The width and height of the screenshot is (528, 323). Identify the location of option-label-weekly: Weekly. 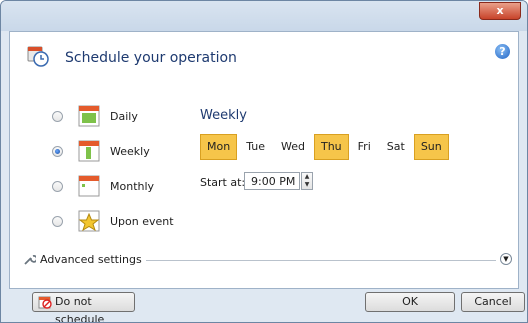
(130, 151).